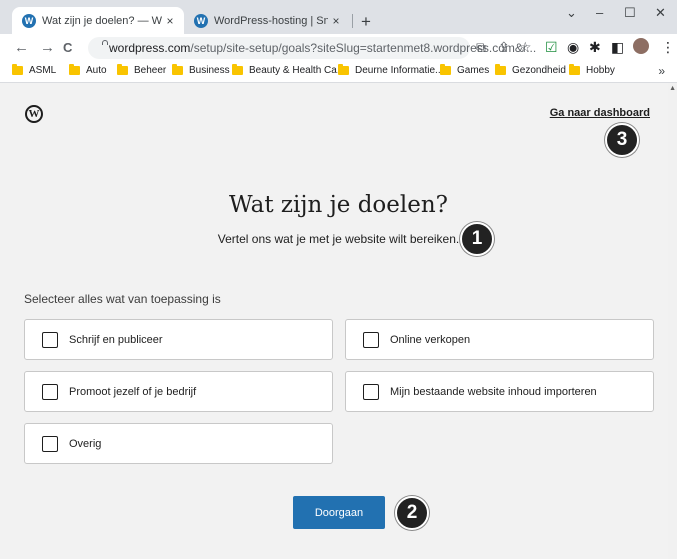 The image size is (677, 559). Describe the element at coordinates (504, 47) in the screenshot. I see `share-icon: ⇪` at that location.